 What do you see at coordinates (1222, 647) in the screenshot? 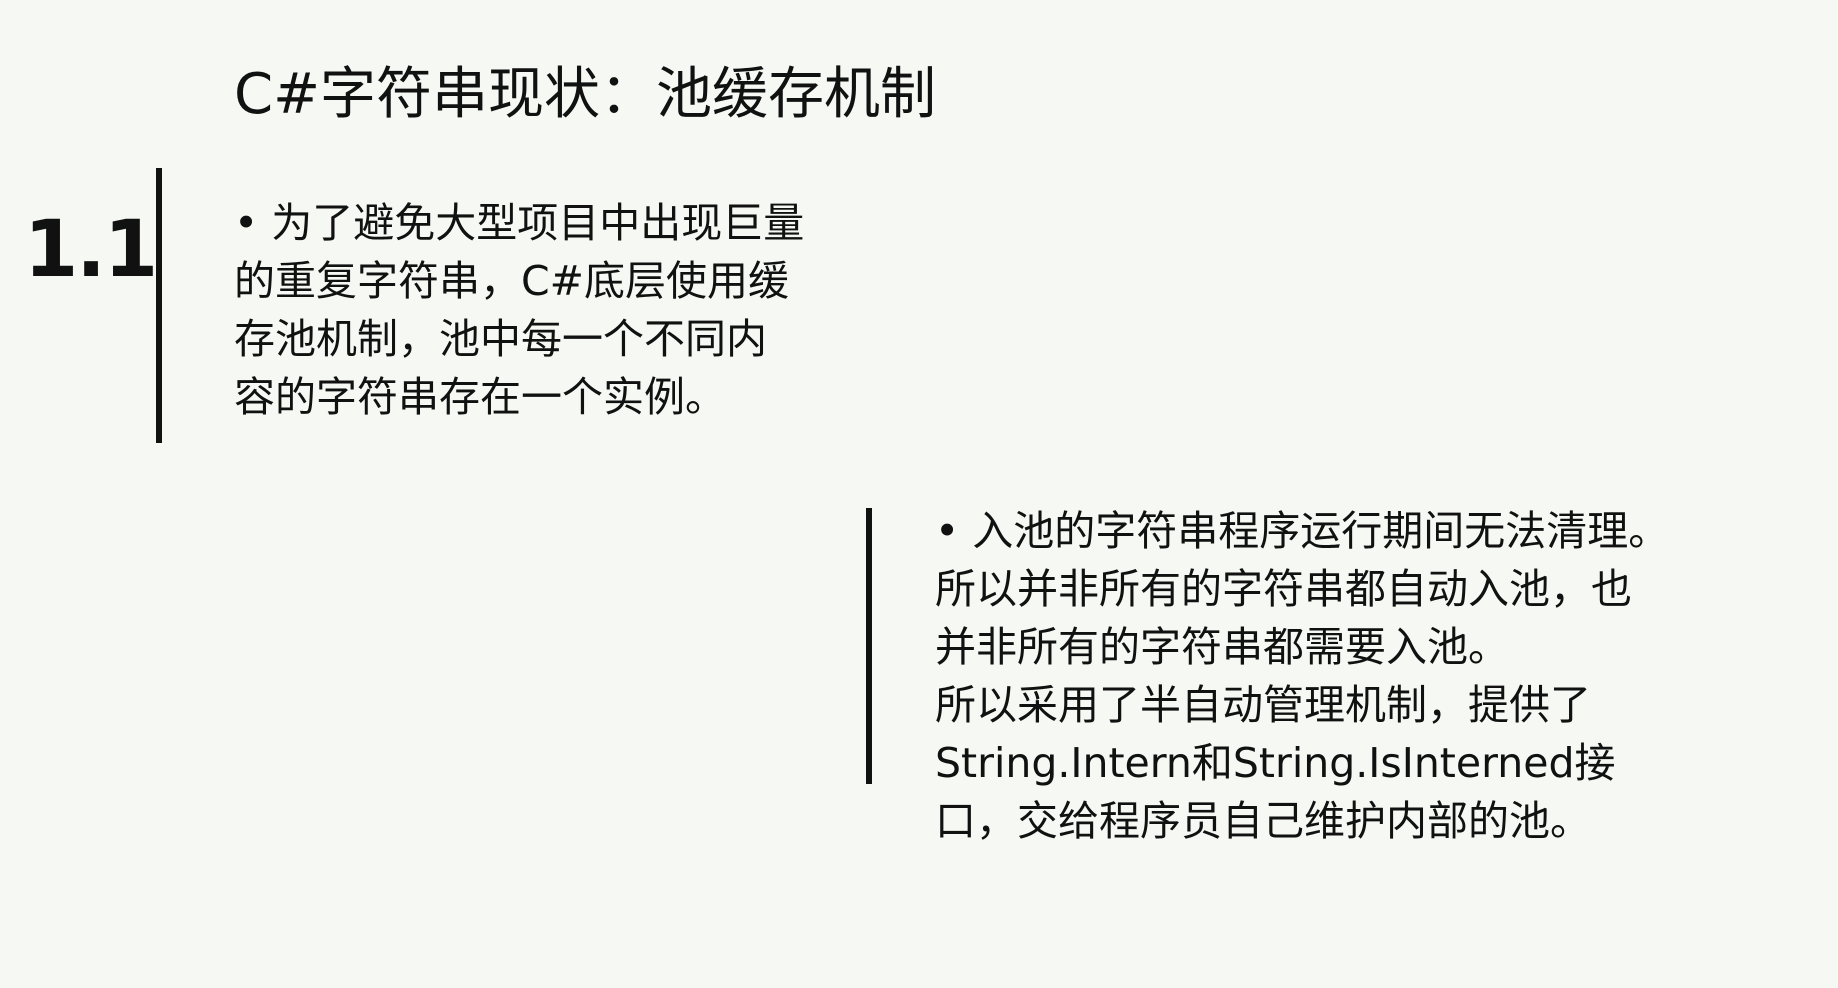
I see `text-line: 并非所有的字符串都需要入池。` at bounding box center [1222, 647].